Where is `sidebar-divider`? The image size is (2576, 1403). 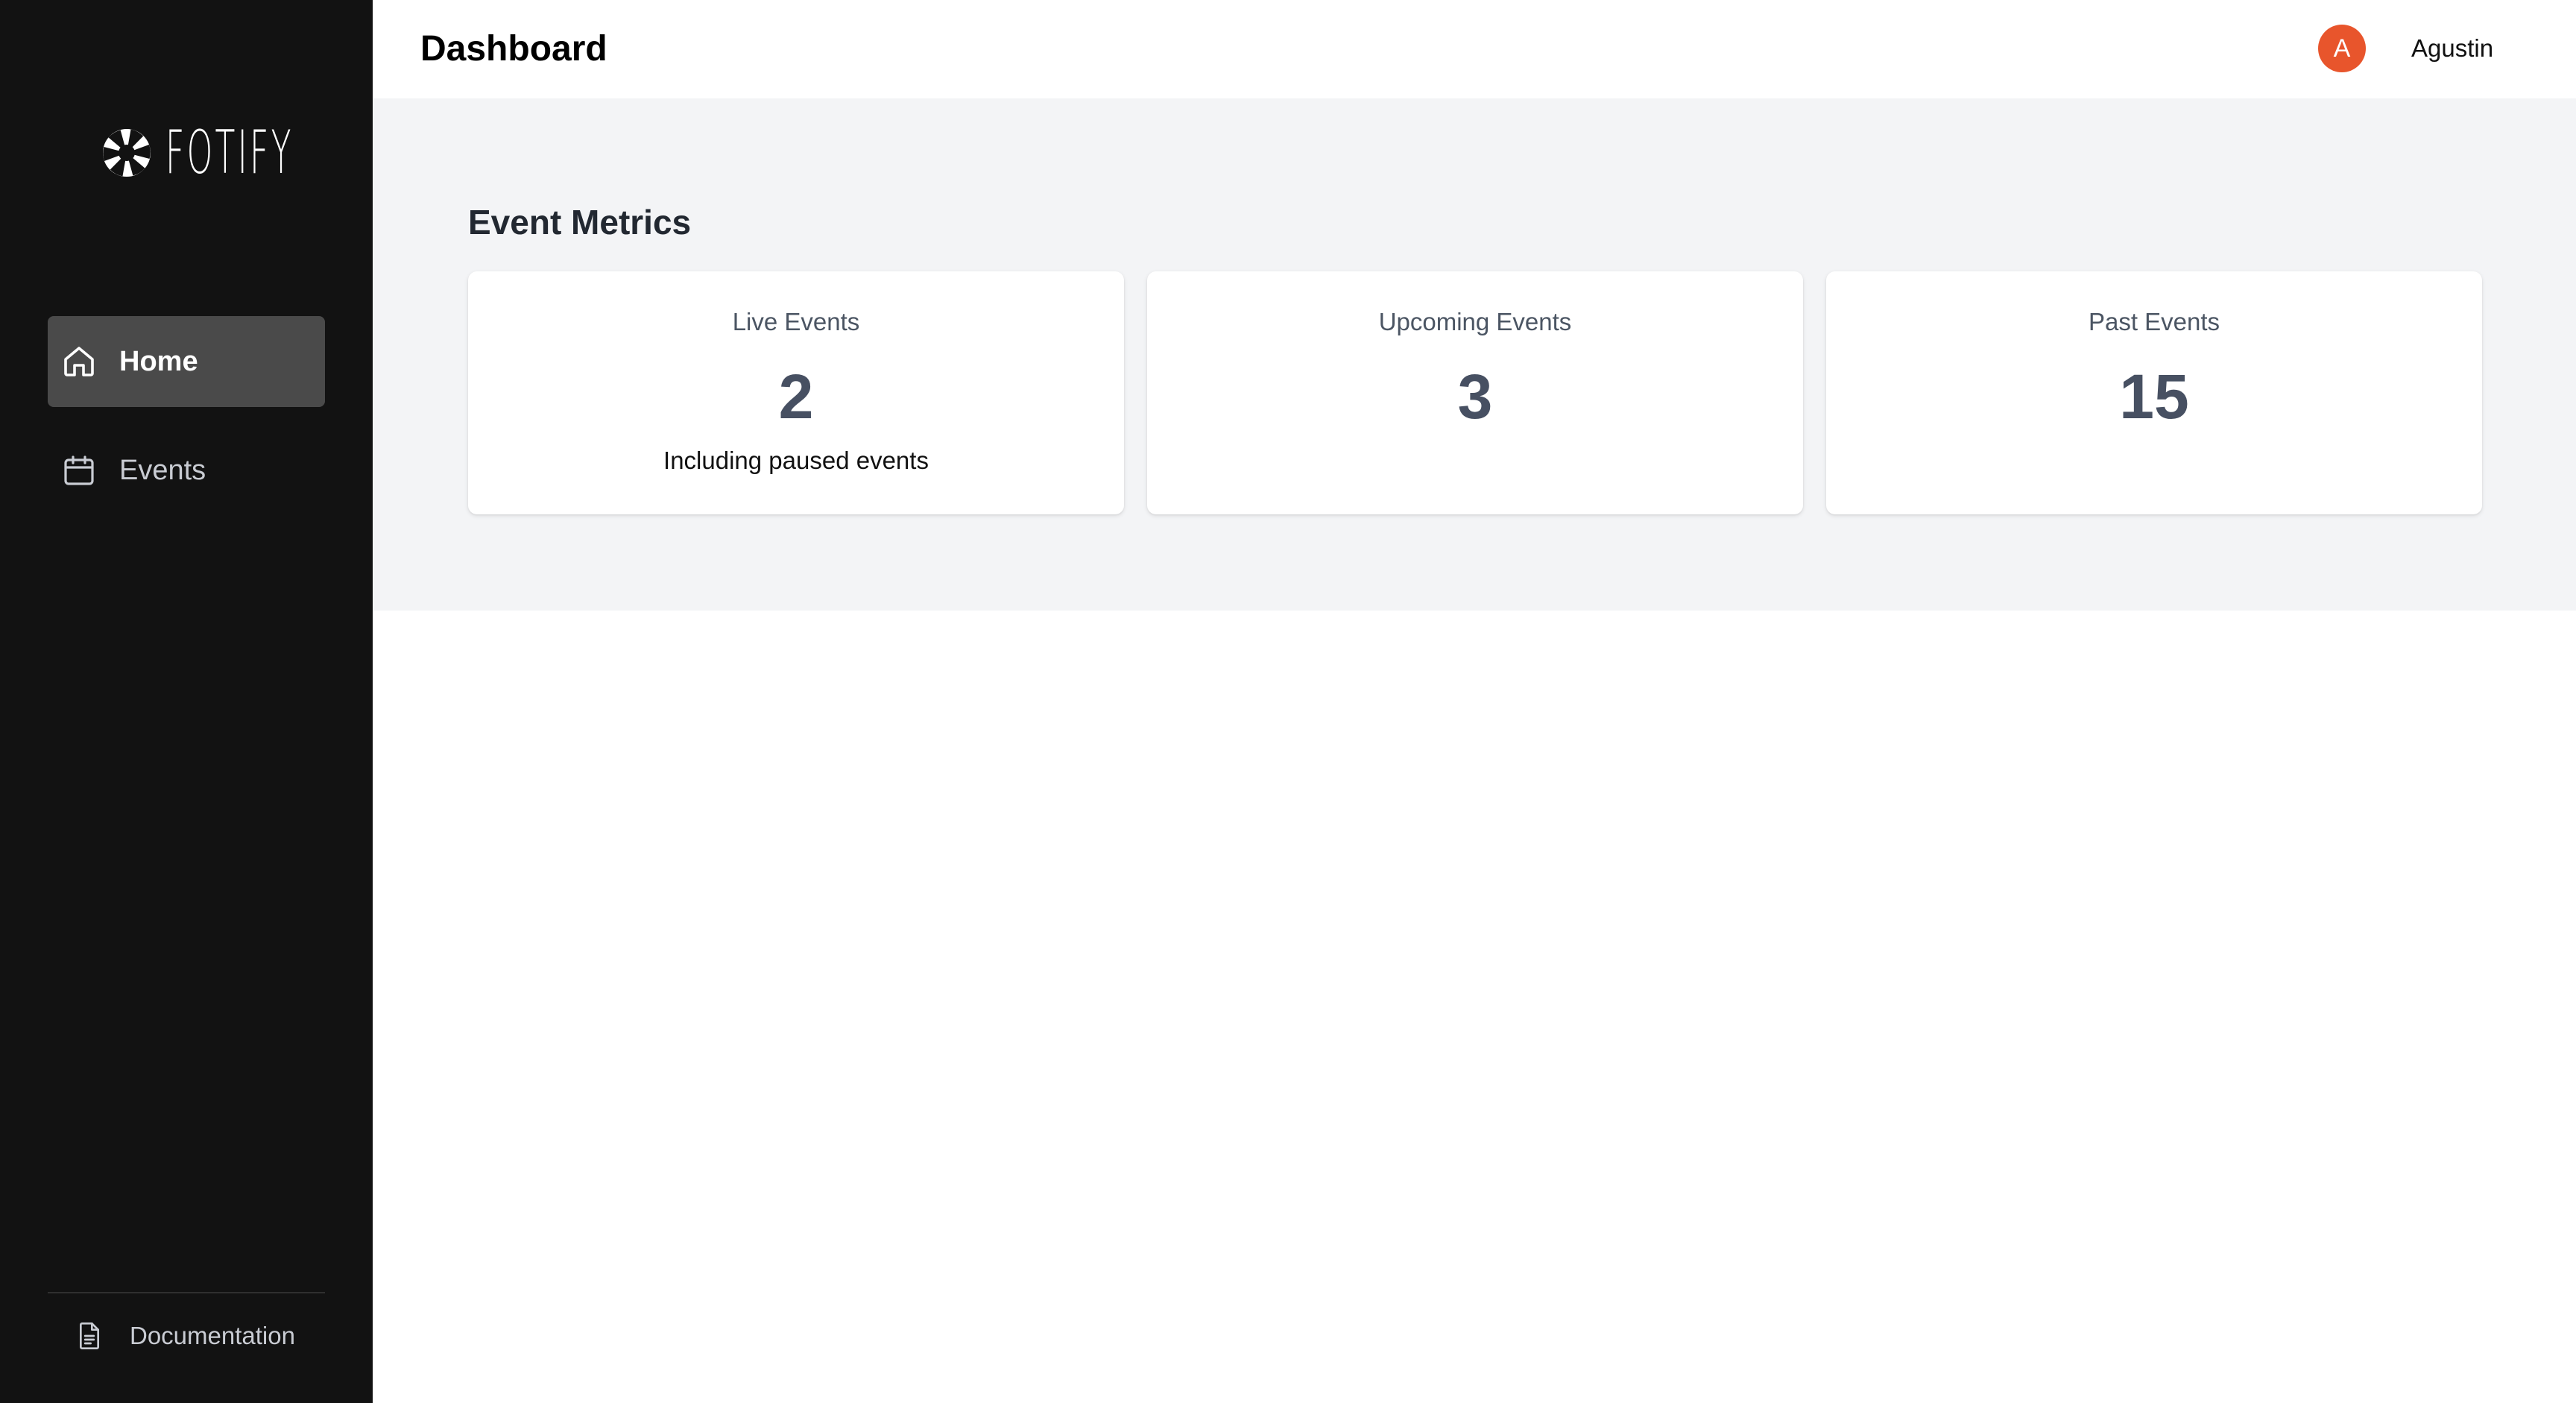 sidebar-divider is located at coordinates (187, 1292).